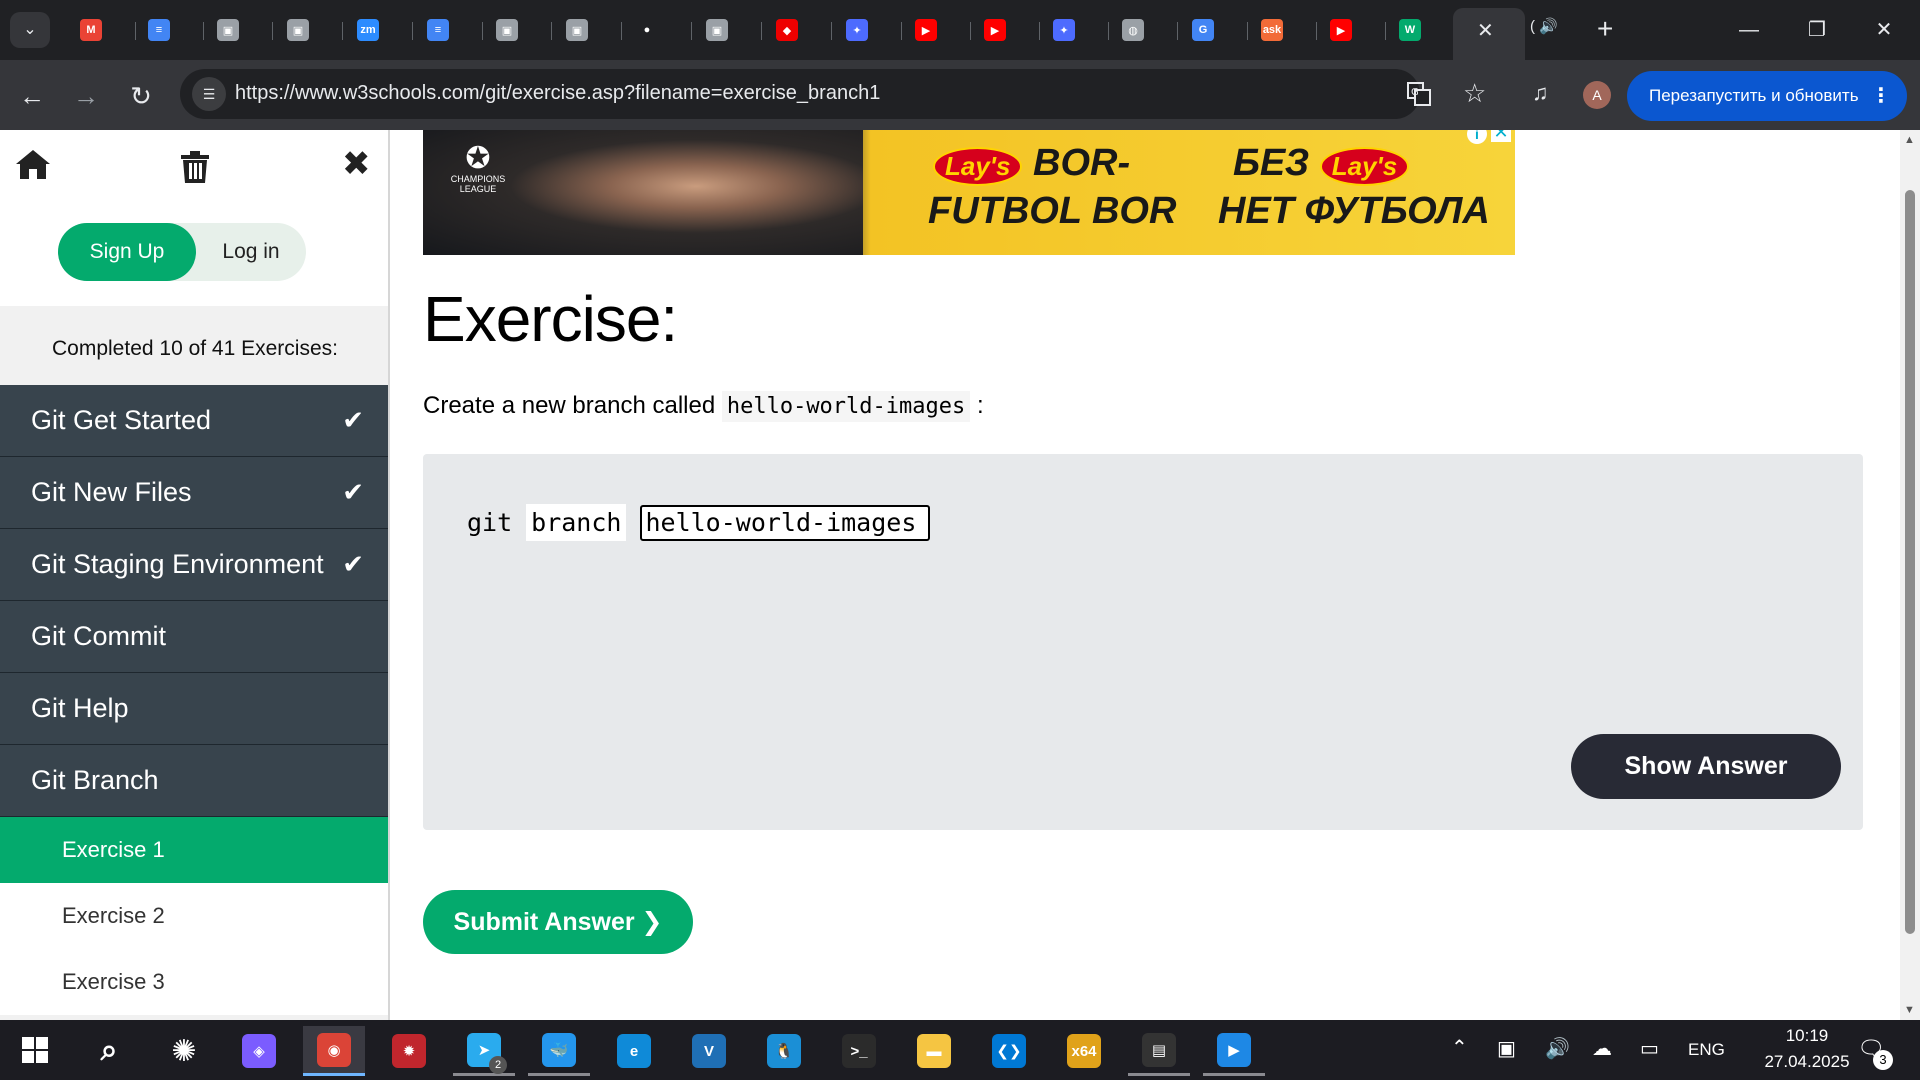 The height and width of the screenshot is (1080, 1920). I want to click on translate-icon: G, so click(1419, 94).